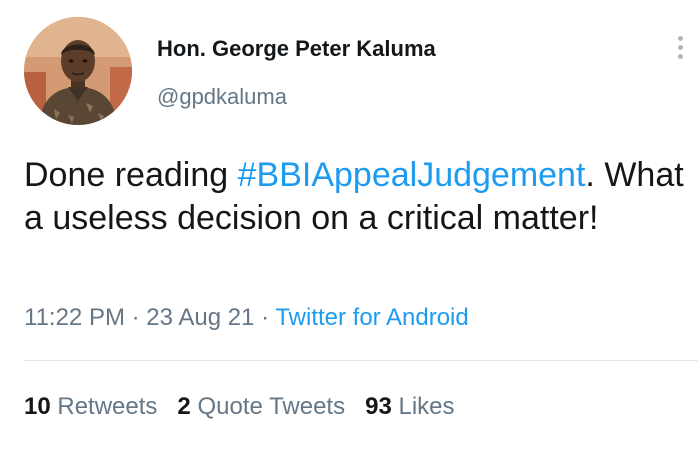  Describe the element at coordinates (131, 175) in the screenshot. I see `tweet-text-before: Done reading` at that location.